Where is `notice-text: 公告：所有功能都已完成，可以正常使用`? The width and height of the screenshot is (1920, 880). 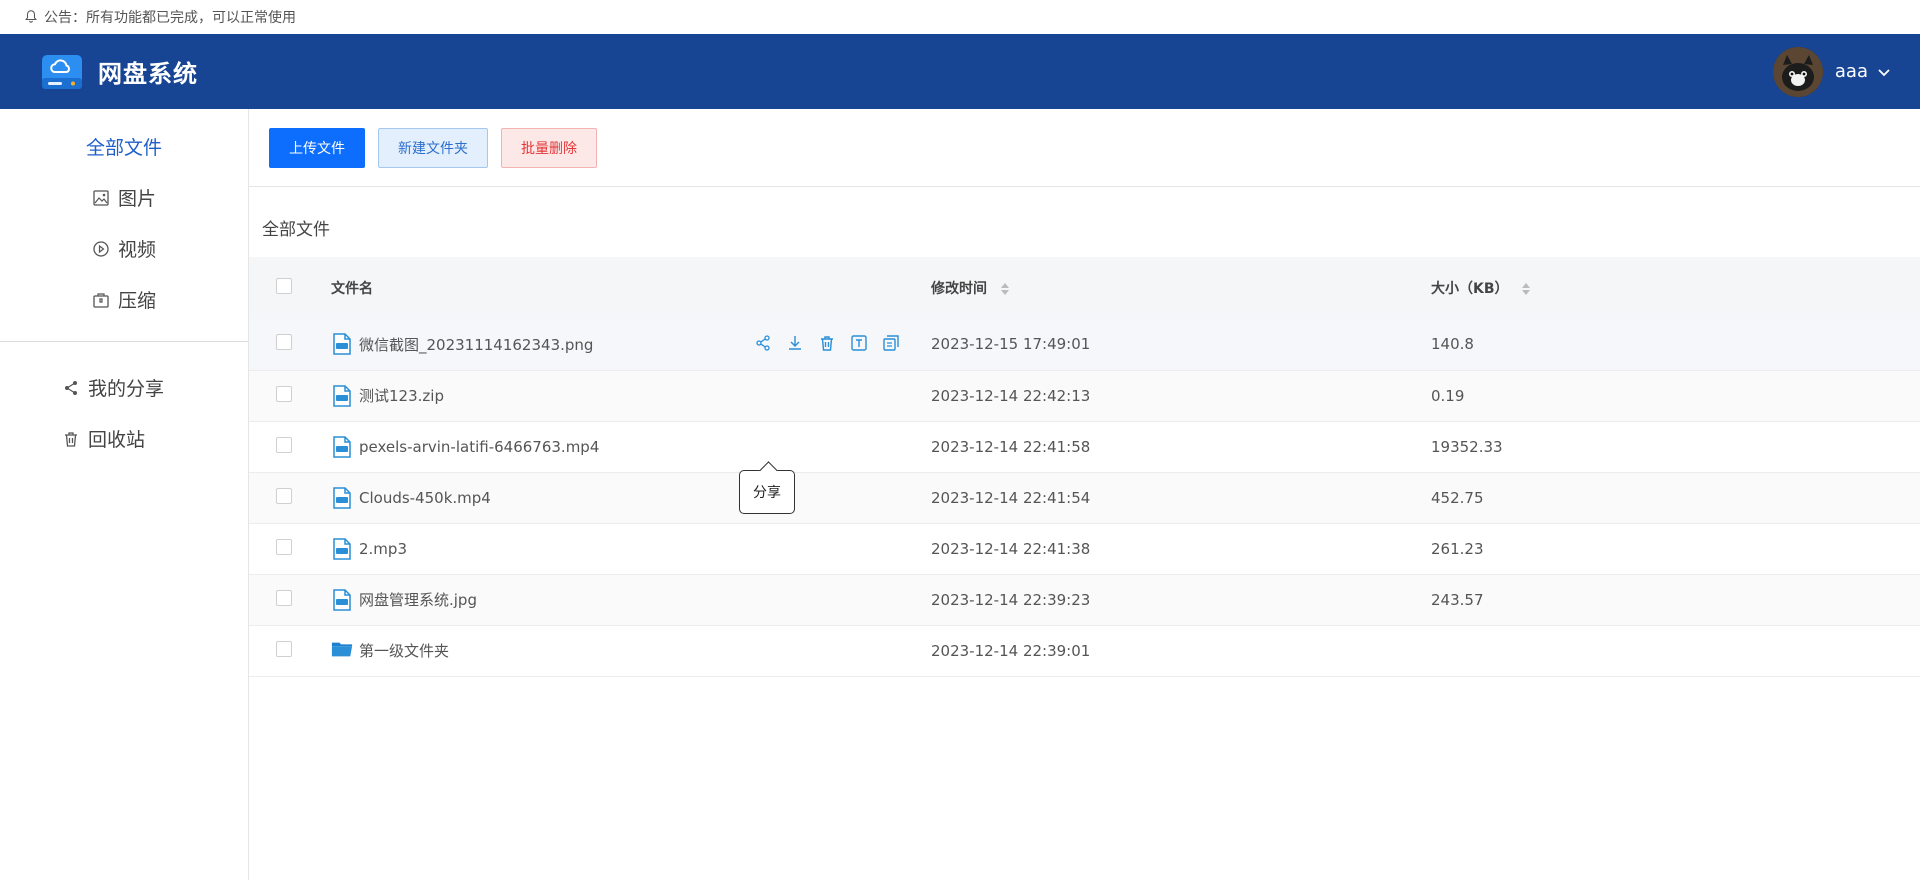 notice-text: 公告：所有功能都已完成，可以正常使用 is located at coordinates (170, 18).